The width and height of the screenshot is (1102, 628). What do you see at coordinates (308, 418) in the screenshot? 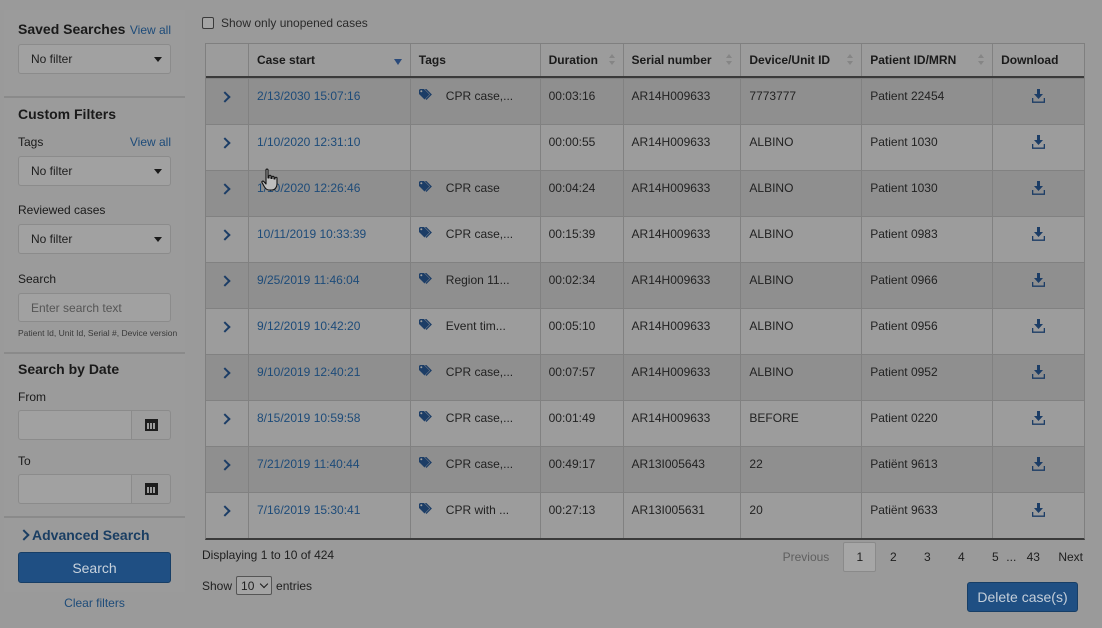
I see `case-start-link: 8/15/2019 10:59:58` at bounding box center [308, 418].